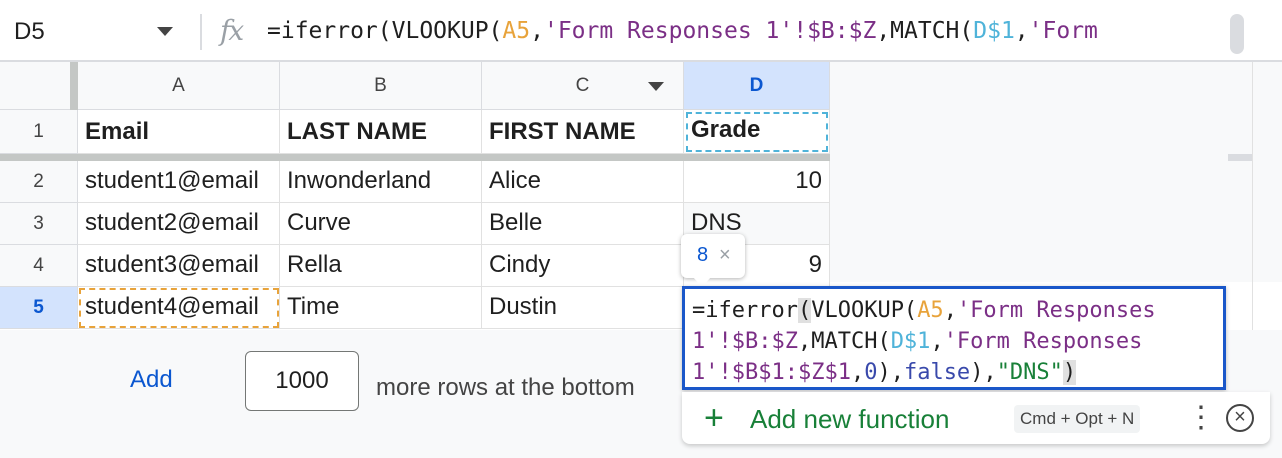 Image resolution: width=1282 pixels, height=458 pixels. I want to click on editor-token: 1'!$B:$Z, so click(745, 341).